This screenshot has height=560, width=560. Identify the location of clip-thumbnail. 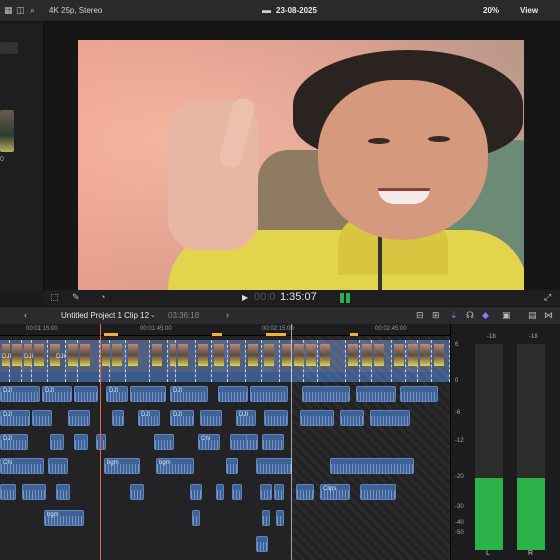
(7, 131).